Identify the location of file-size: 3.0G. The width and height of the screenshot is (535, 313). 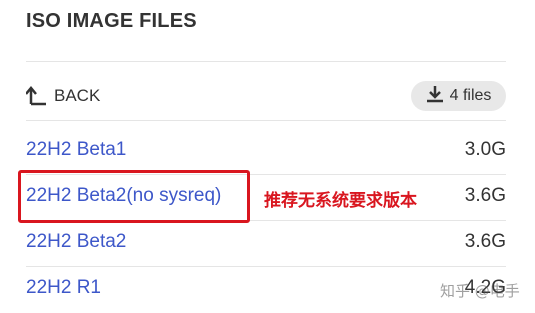
(485, 149).